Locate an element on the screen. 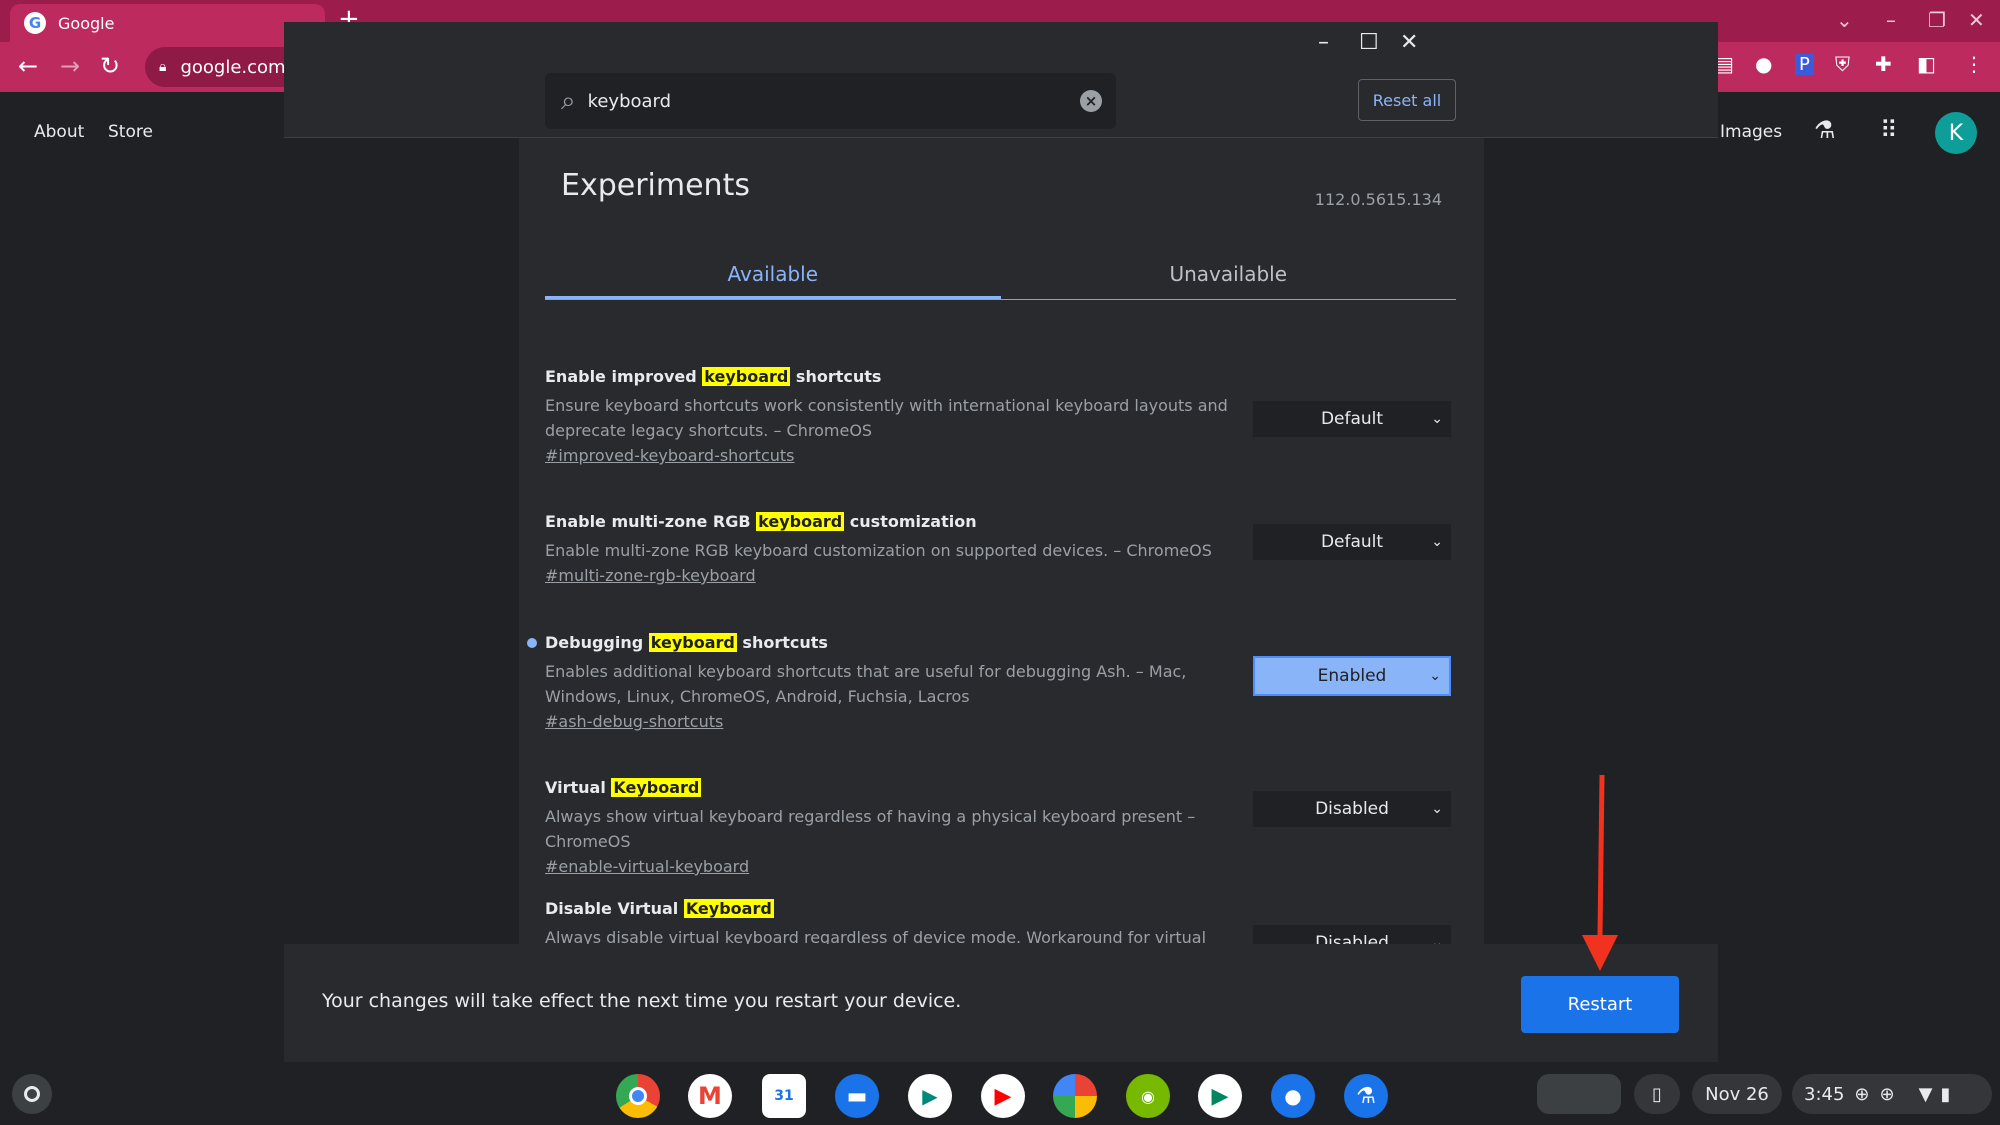  experiment-name: Enable improved keyboard shortcuts is located at coordinates (713, 376).